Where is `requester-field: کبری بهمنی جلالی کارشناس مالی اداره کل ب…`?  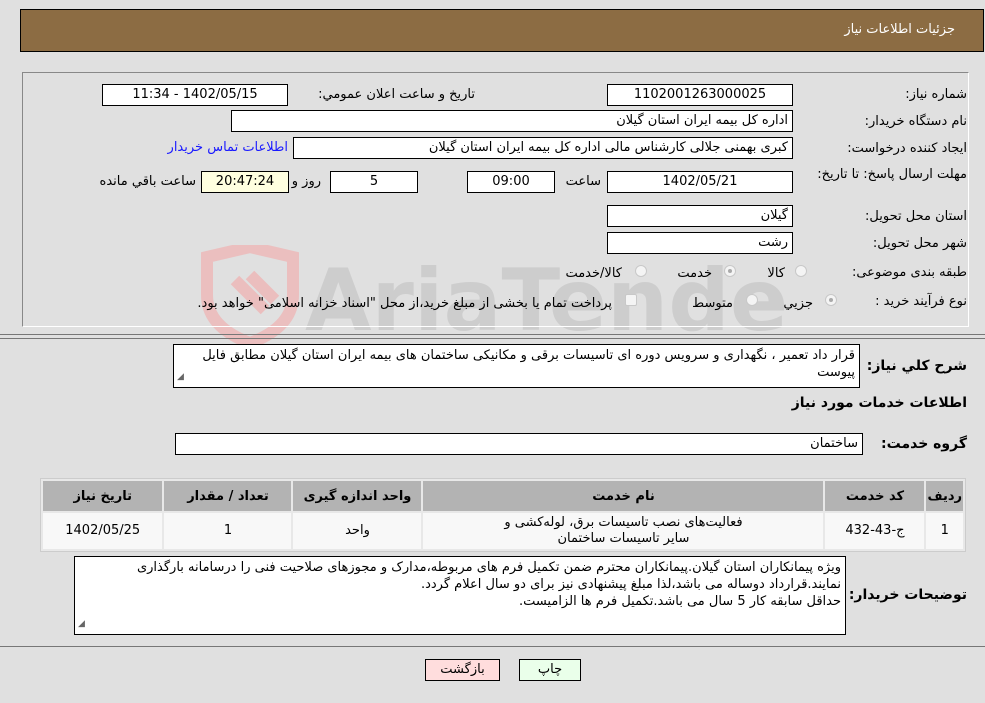 requester-field: کبری بهمنی جلالی کارشناس مالی اداره کل ب… is located at coordinates (543, 148).